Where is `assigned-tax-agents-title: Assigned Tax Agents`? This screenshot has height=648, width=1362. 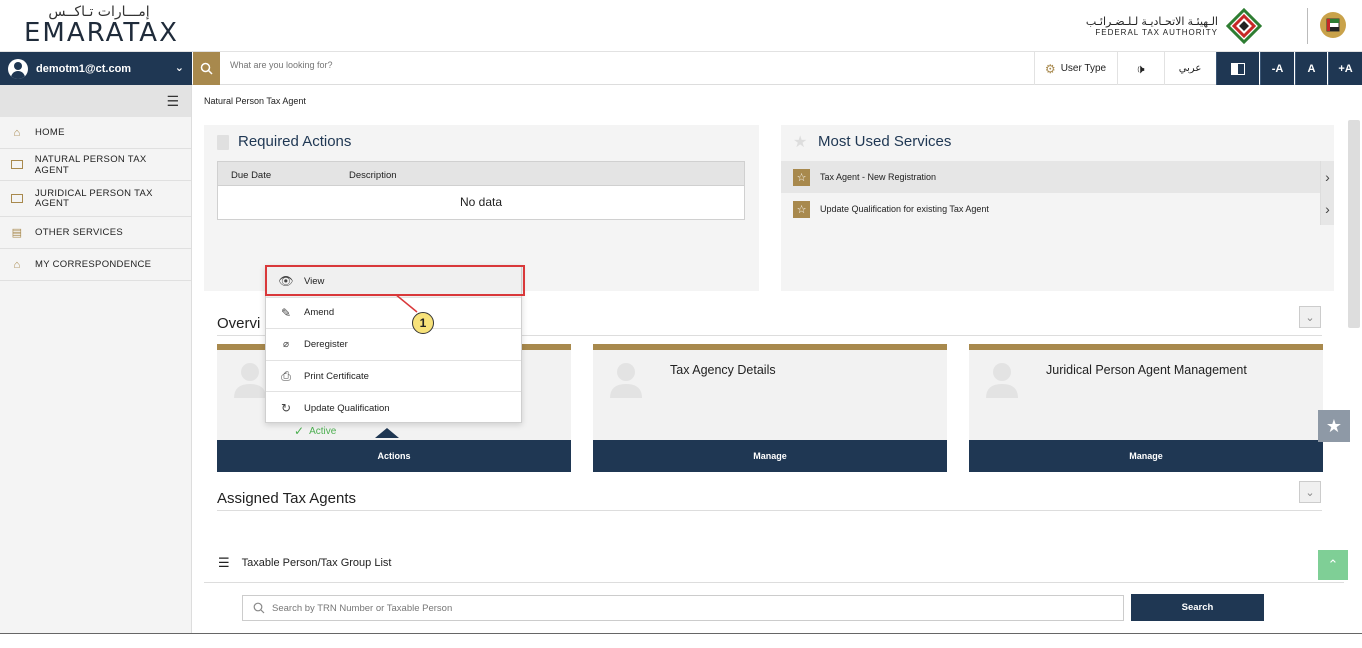
assigned-tax-agents-title: Assigned Tax Agents is located at coordinates (286, 498).